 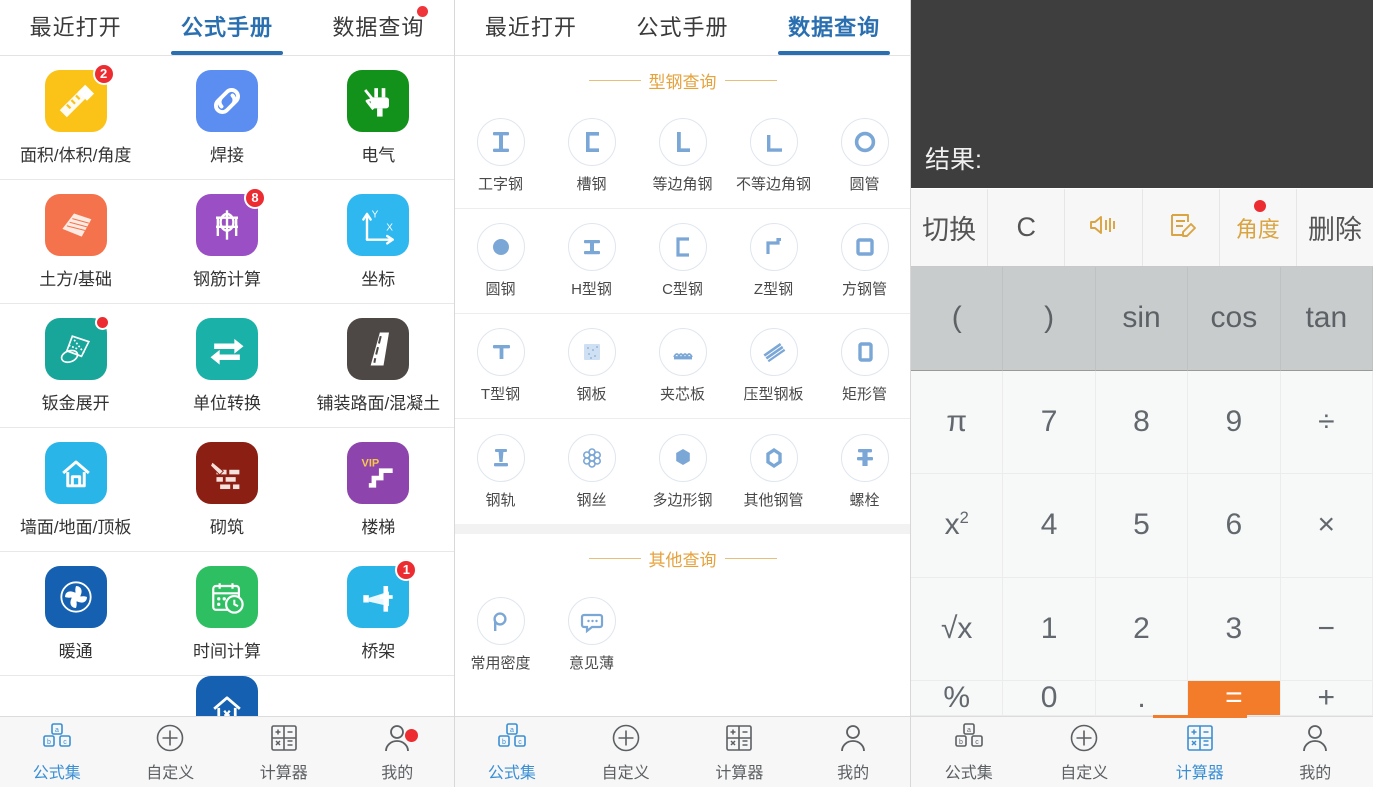 What do you see at coordinates (226, 365) in the screenshot?
I see `formula-category-item: 单位转换` at bounding box center [226, 365].